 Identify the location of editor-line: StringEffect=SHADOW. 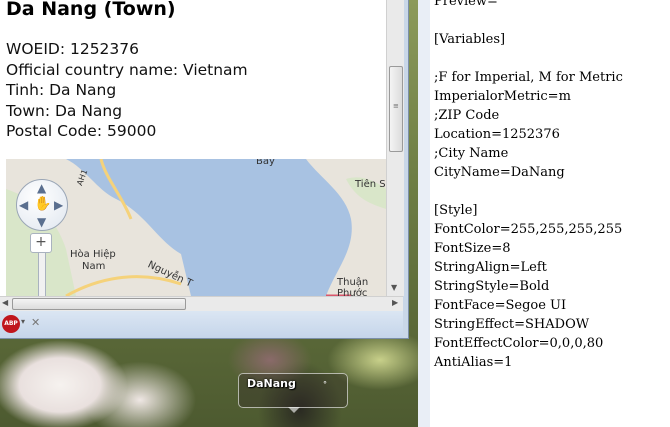
(512, 324).